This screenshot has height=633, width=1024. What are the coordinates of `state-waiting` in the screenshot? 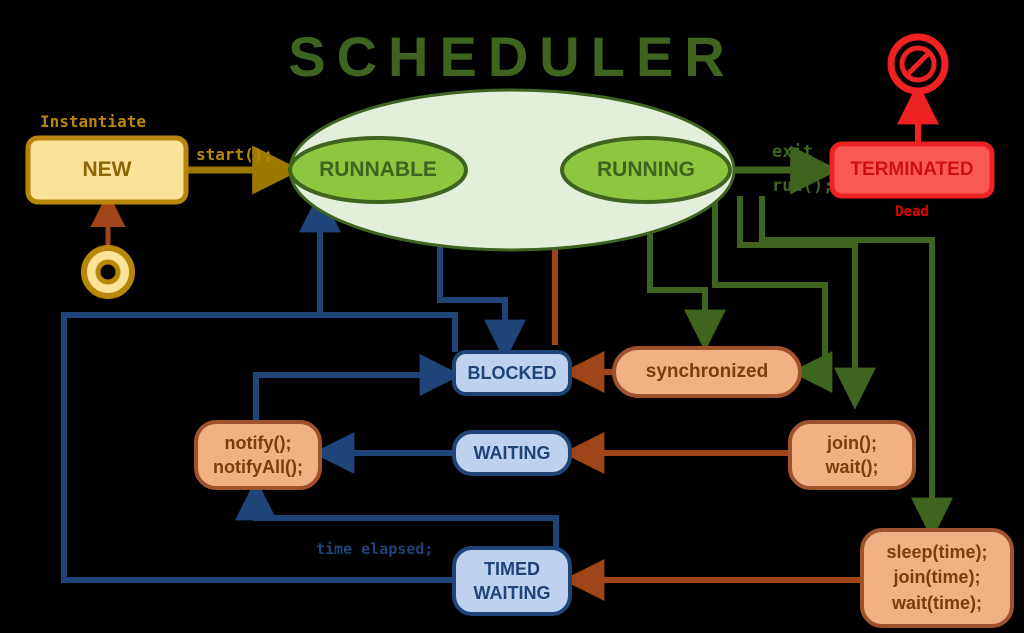 It's located at (512, 453).